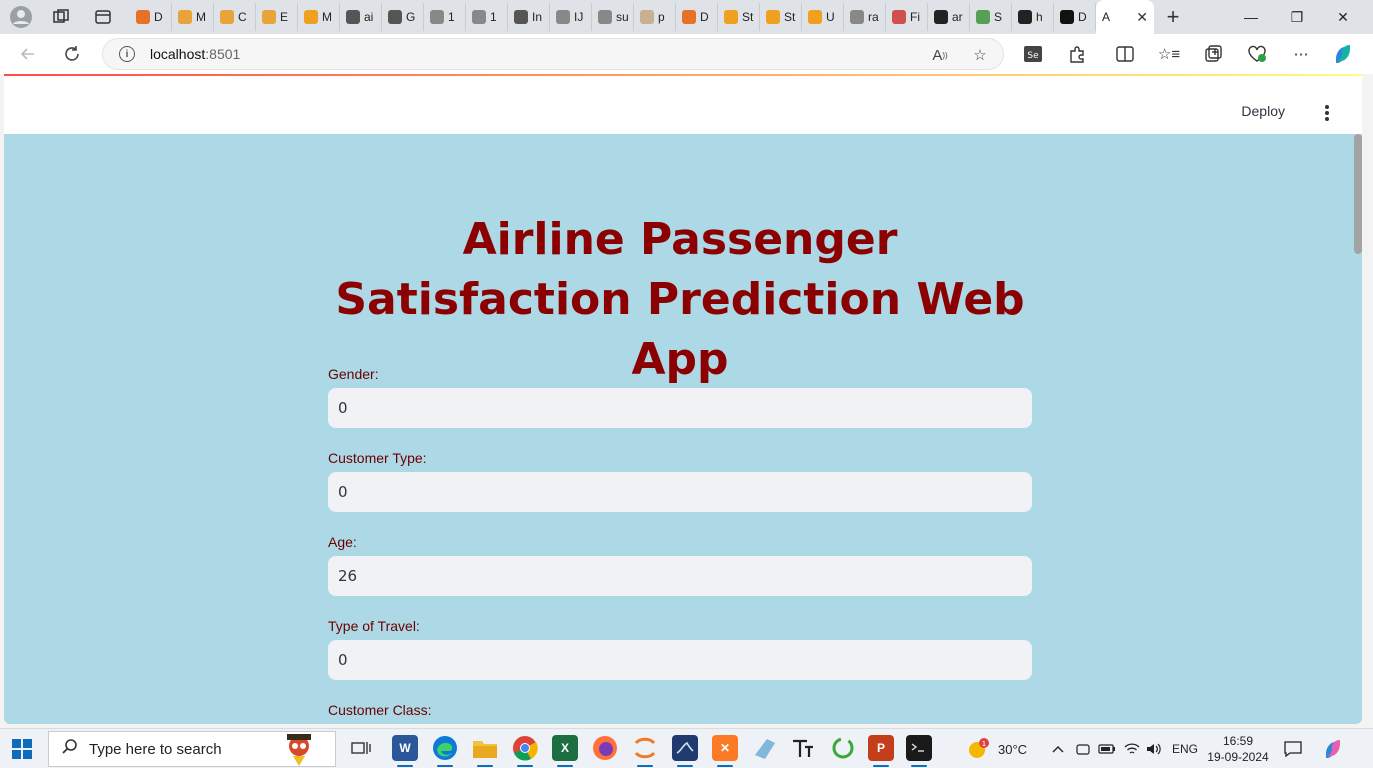 Image resolution: width=1373 pixels, height=768 pixels. Describe the element at coordinates (61, 17) in the screenshot. I see `workspaces-icon` at that location.